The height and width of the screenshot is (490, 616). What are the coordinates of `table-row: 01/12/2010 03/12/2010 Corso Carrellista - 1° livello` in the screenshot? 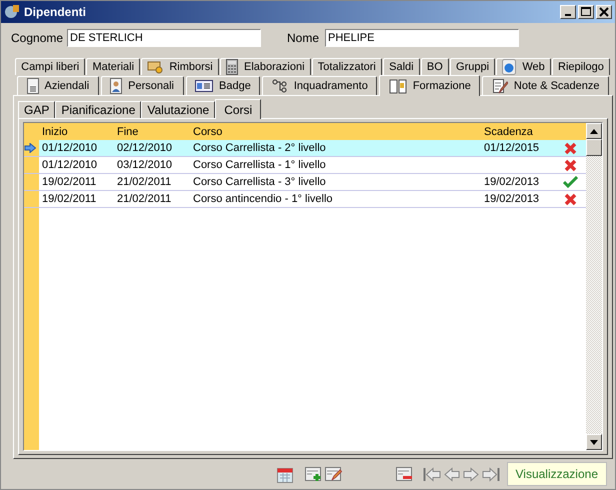 It's located at (305, 165).